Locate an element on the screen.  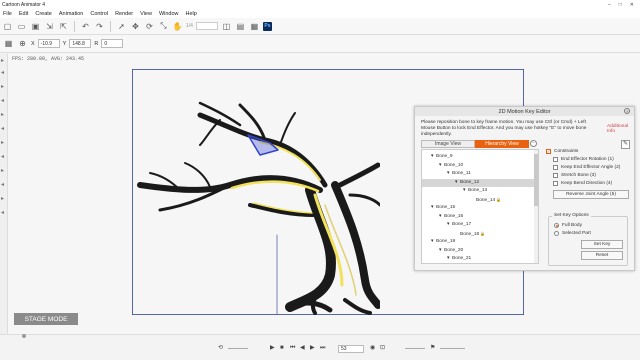
menu-view: View is located at coordinates (146, 14).